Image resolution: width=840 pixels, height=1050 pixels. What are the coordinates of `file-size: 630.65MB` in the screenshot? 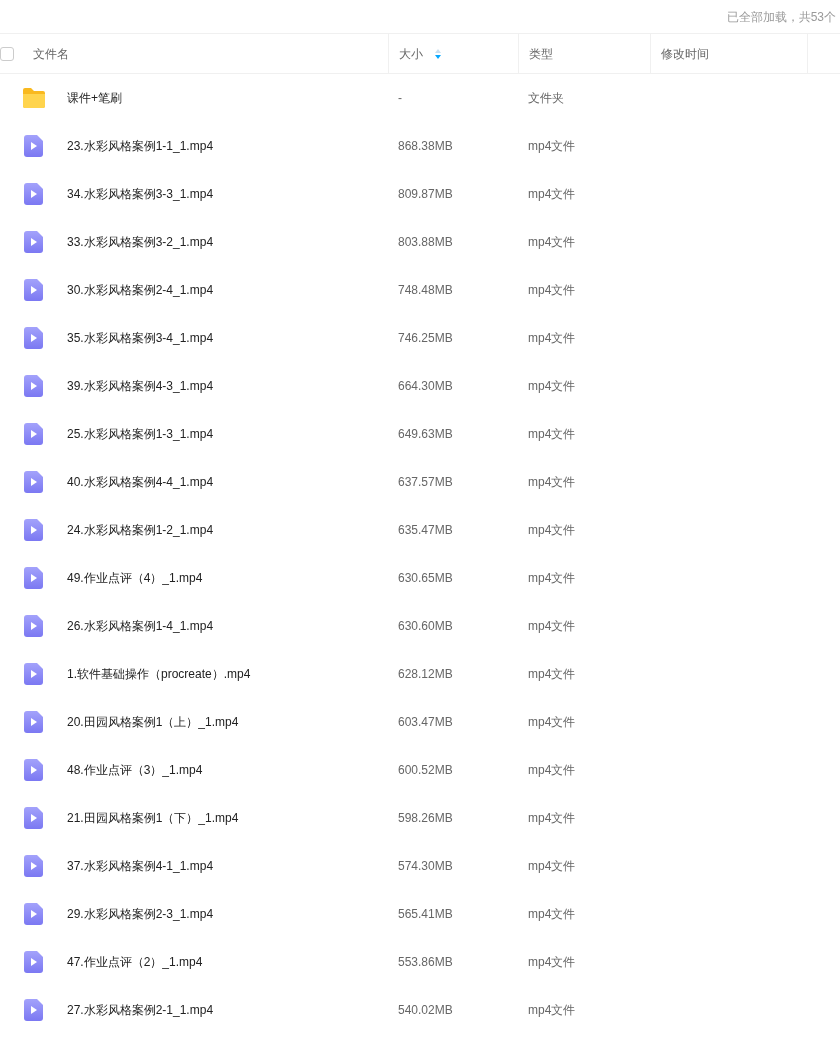 It's located at (425, 578).